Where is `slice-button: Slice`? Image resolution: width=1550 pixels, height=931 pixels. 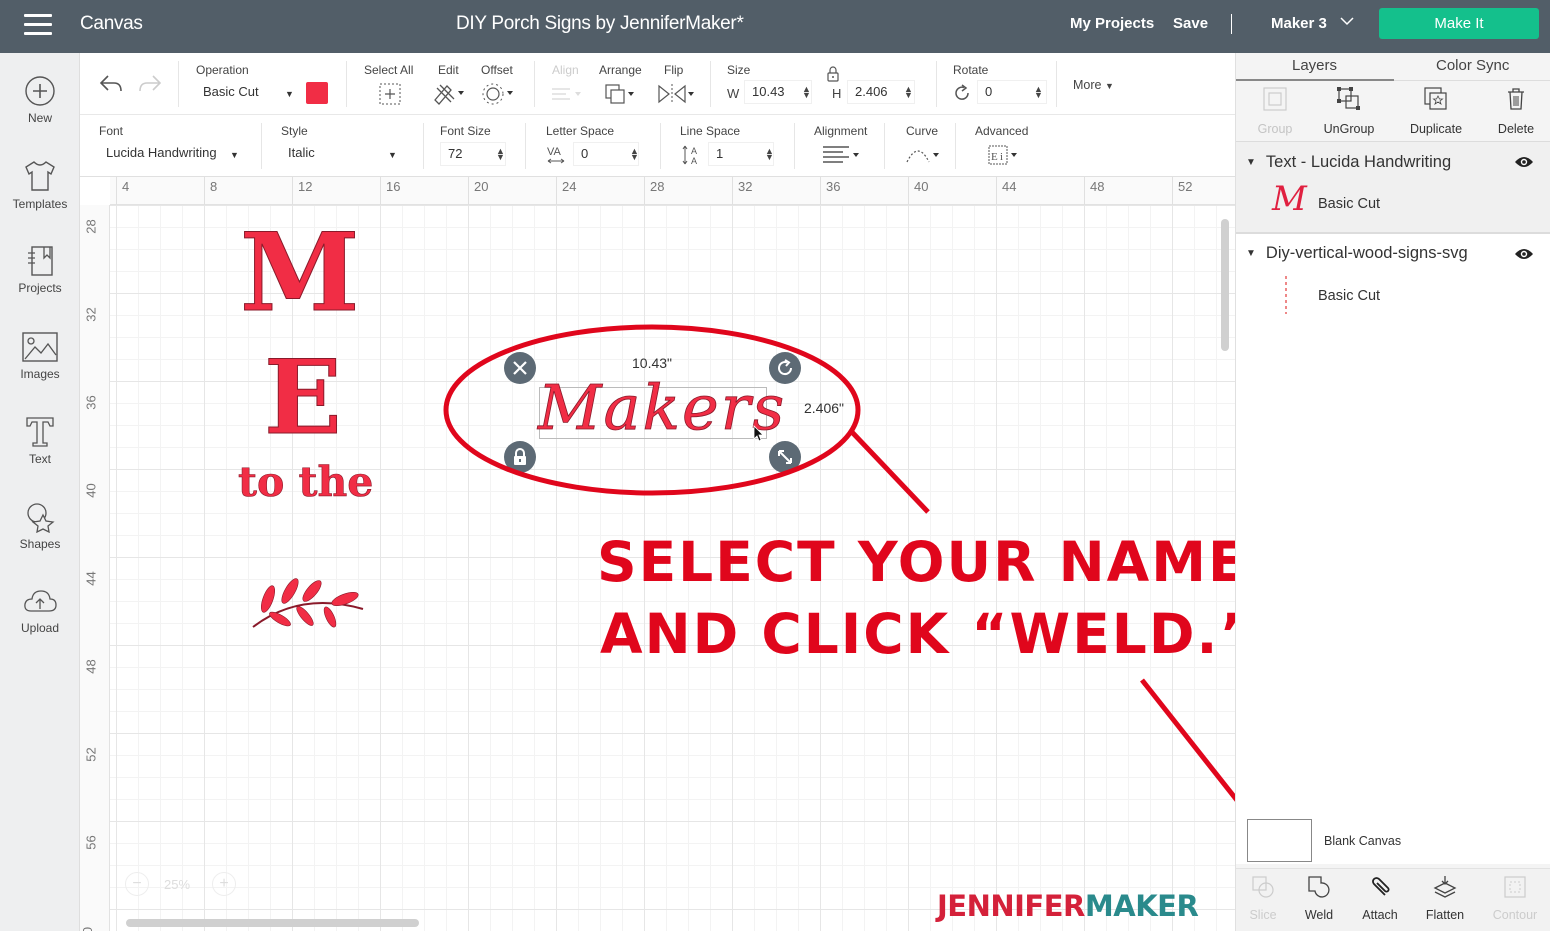 slice-button: Slice is located at coordinates (1263, 898).